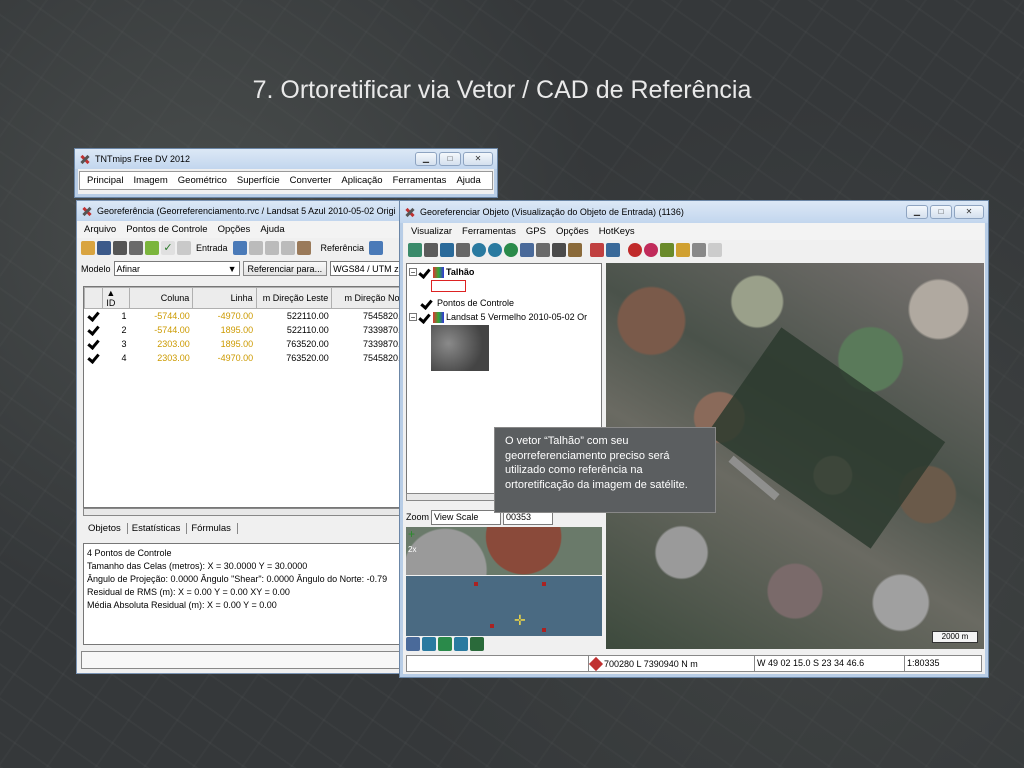 The image size is (1024, 768). I want to click on zoom-refresh-icon, so click(445, 644).